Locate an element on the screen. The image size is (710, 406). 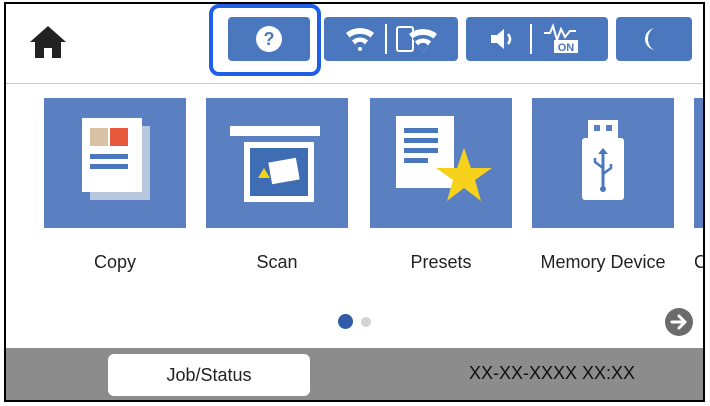
tile-partial-box is located at coordinates (698, 163).